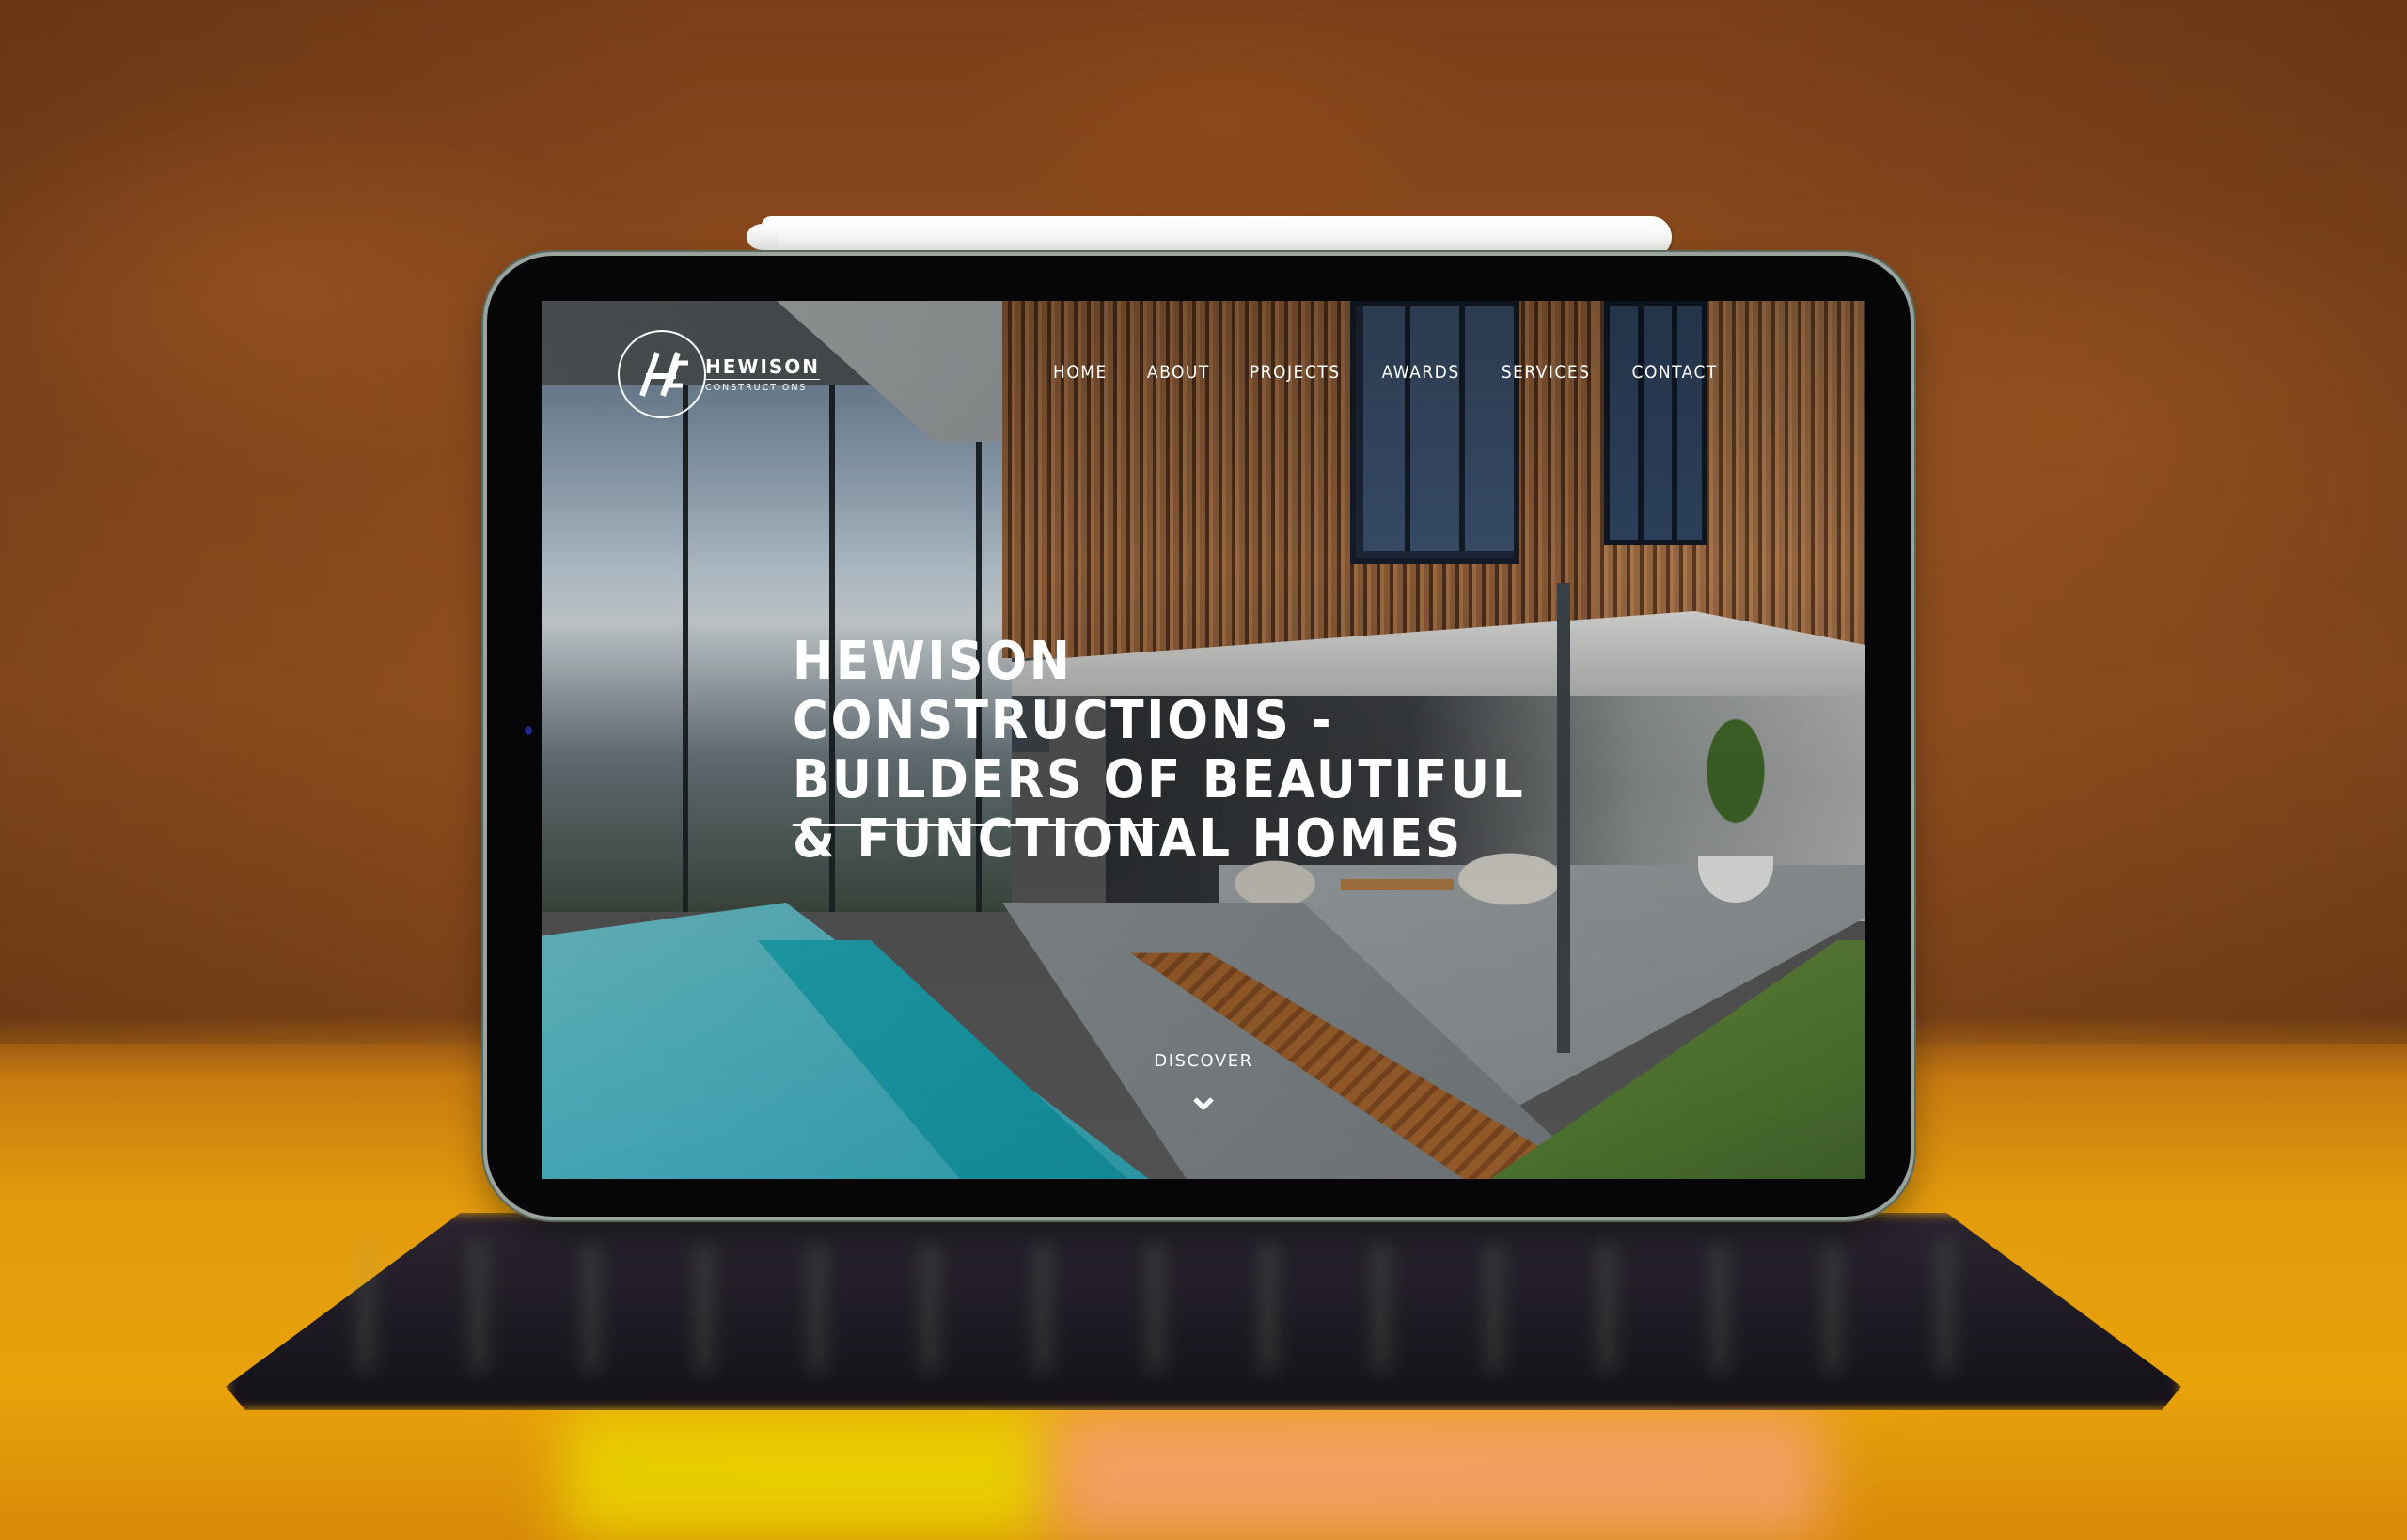  I want to click on nav-awards: AWARDS, so click(1421, 373).